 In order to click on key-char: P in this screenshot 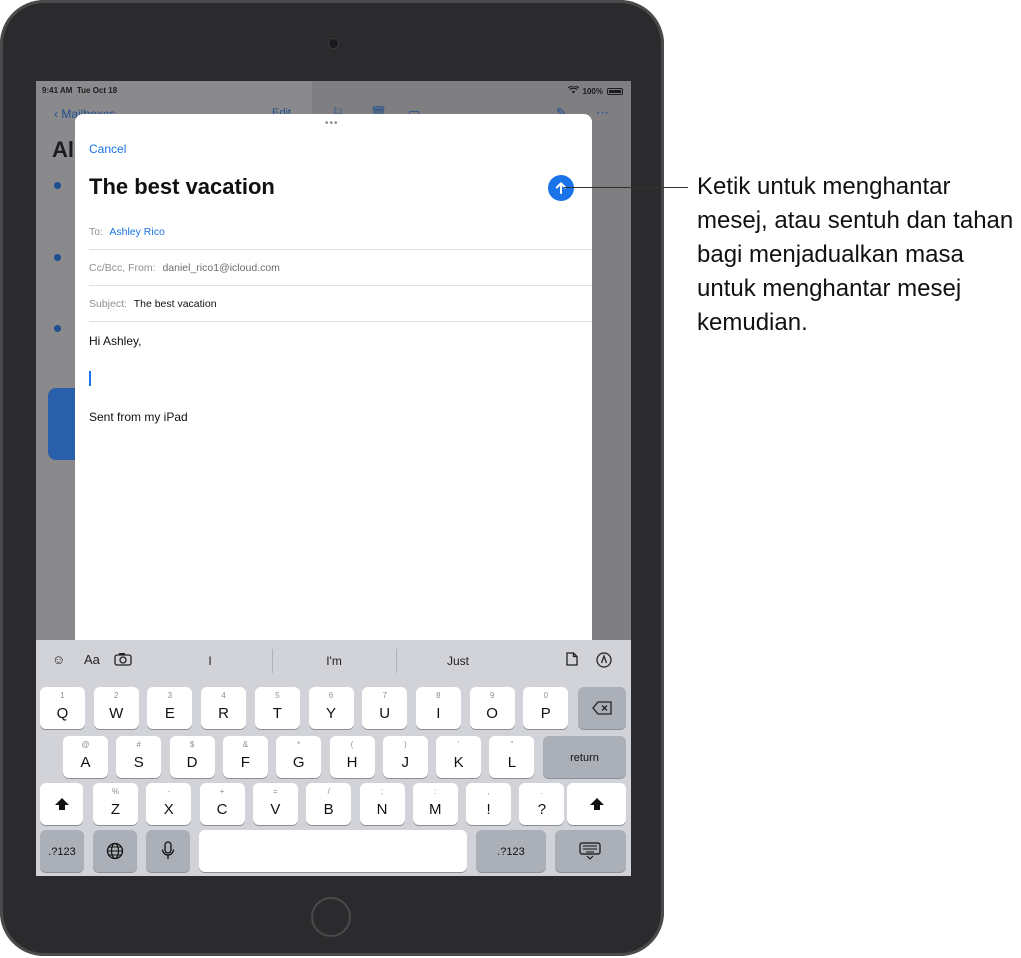, I will do `click(545, 713)`.